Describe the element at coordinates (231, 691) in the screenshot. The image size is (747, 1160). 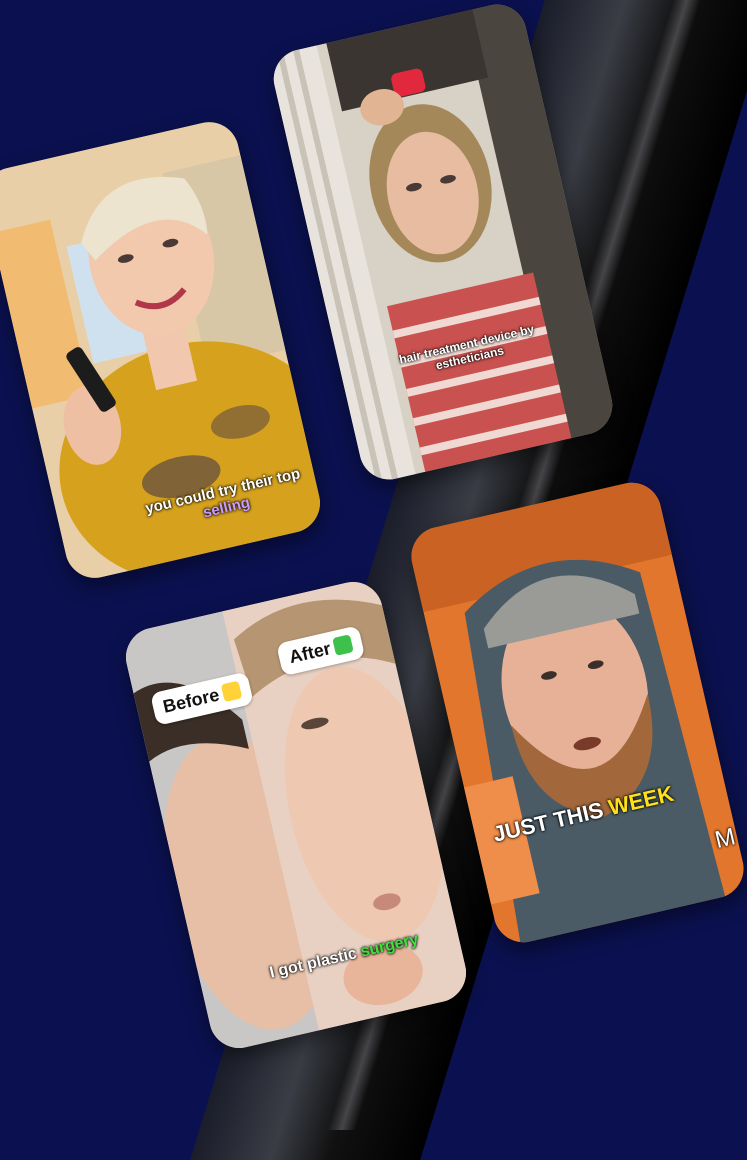
I see `crying-emoji-icon` at that location.